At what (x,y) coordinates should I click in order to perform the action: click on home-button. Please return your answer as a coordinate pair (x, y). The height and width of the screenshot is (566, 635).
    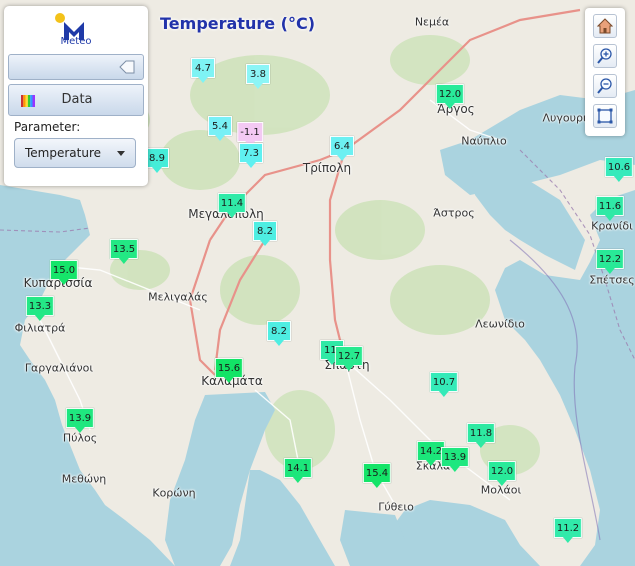
    Looking at the image, I should click on (605, 26).